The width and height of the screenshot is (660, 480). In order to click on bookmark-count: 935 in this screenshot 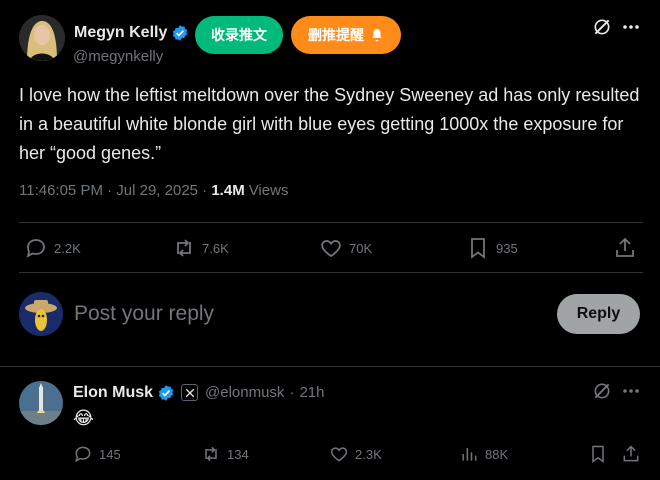, I will do `click(507, 248)`.